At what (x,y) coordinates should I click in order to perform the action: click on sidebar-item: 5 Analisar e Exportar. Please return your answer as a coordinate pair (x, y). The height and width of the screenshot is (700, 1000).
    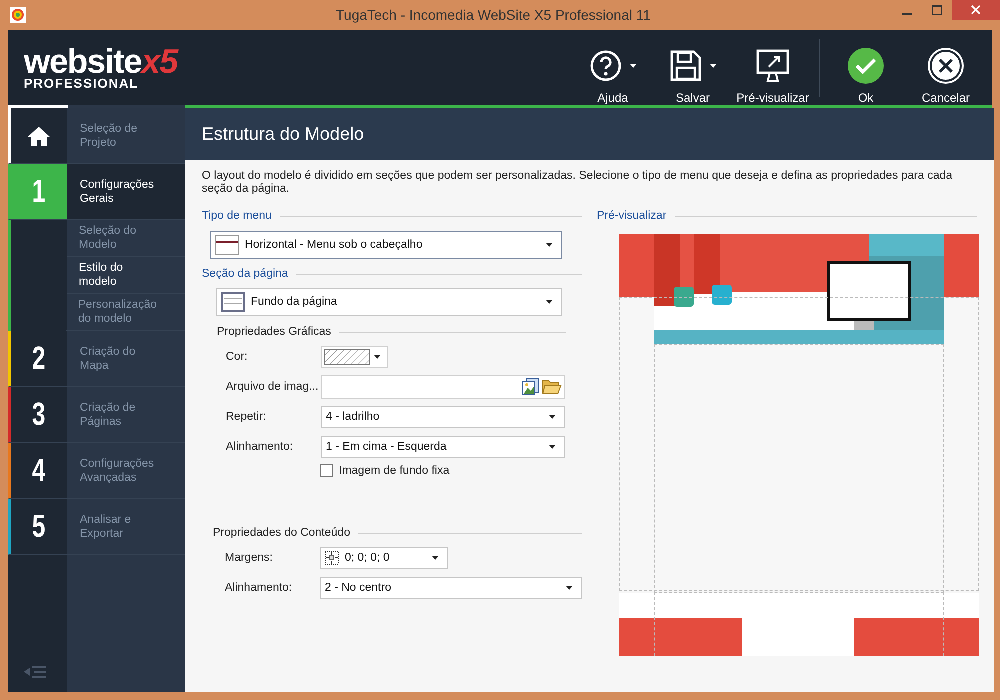
    Looking at the image, I should click on (96, 527).